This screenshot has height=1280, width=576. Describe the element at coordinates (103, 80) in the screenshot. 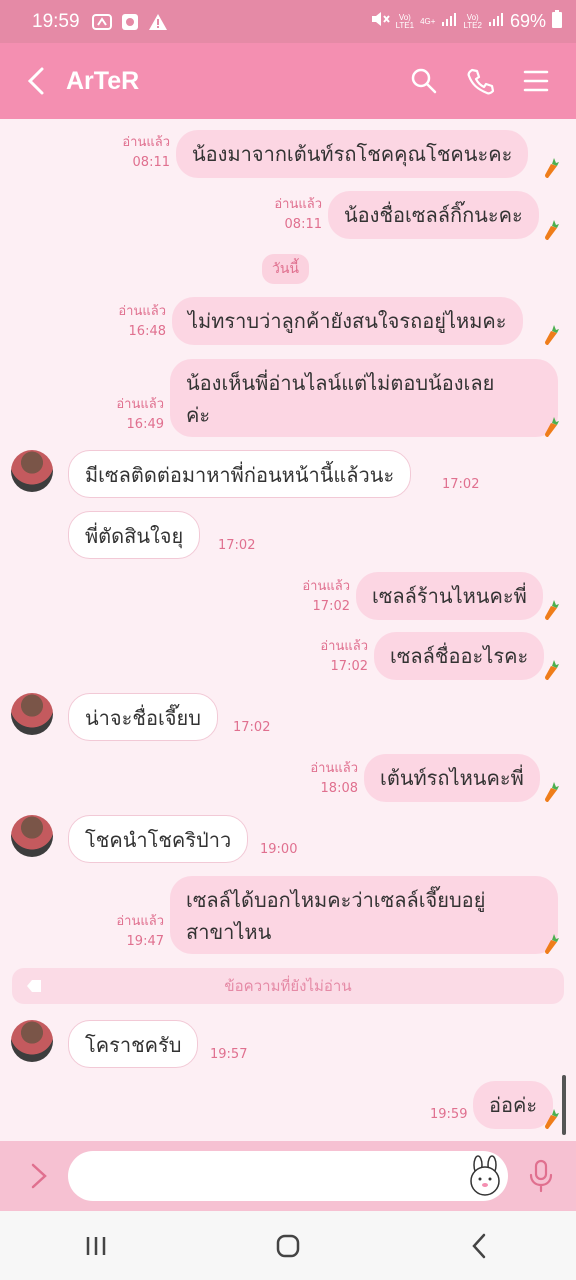

I see `chat-title: ArTeR` at that location.